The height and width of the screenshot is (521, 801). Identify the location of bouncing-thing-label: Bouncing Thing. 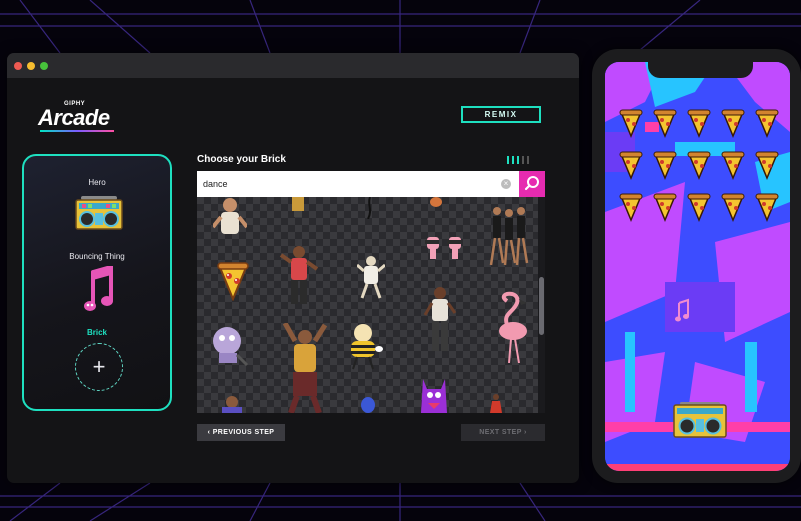
(97, 256).